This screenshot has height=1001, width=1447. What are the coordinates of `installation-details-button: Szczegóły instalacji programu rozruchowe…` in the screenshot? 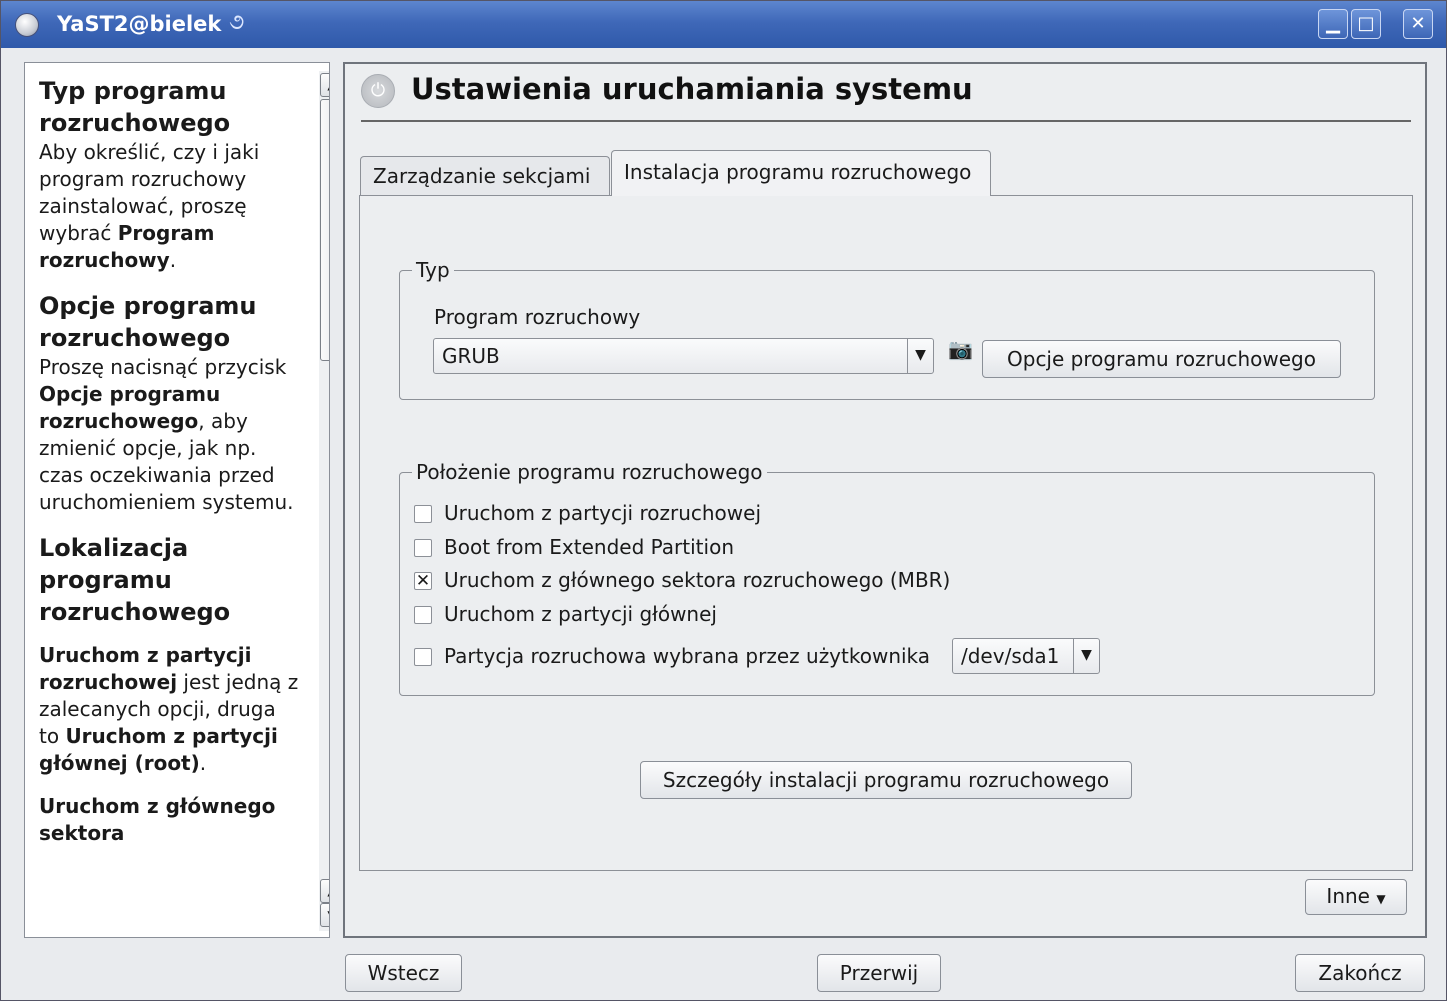 It's located at (886, 780).